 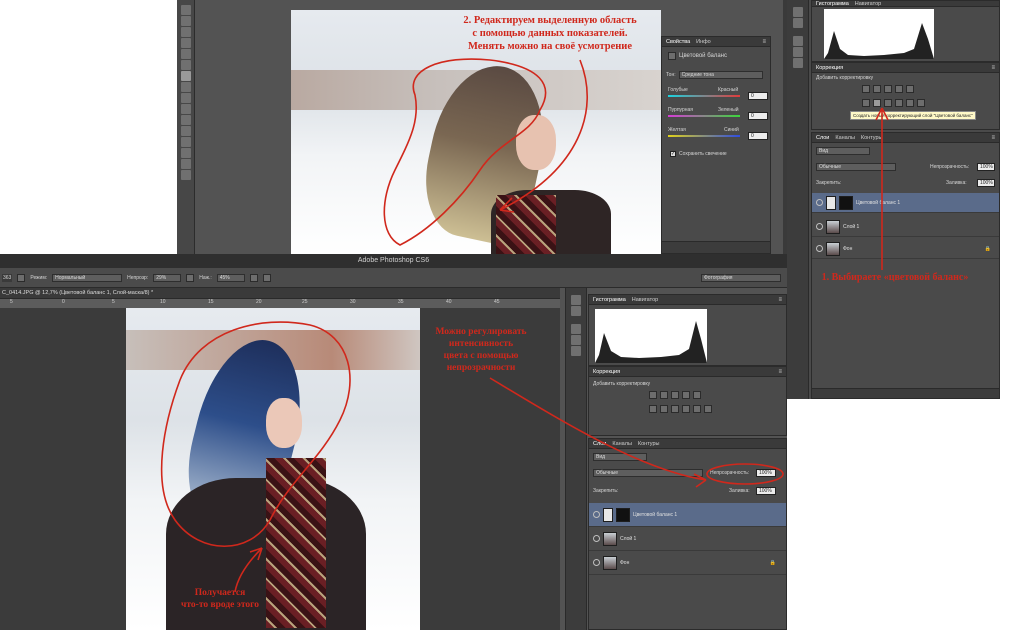 I want to click on opacity-annotation-arrow, so click(x=598, y=429).